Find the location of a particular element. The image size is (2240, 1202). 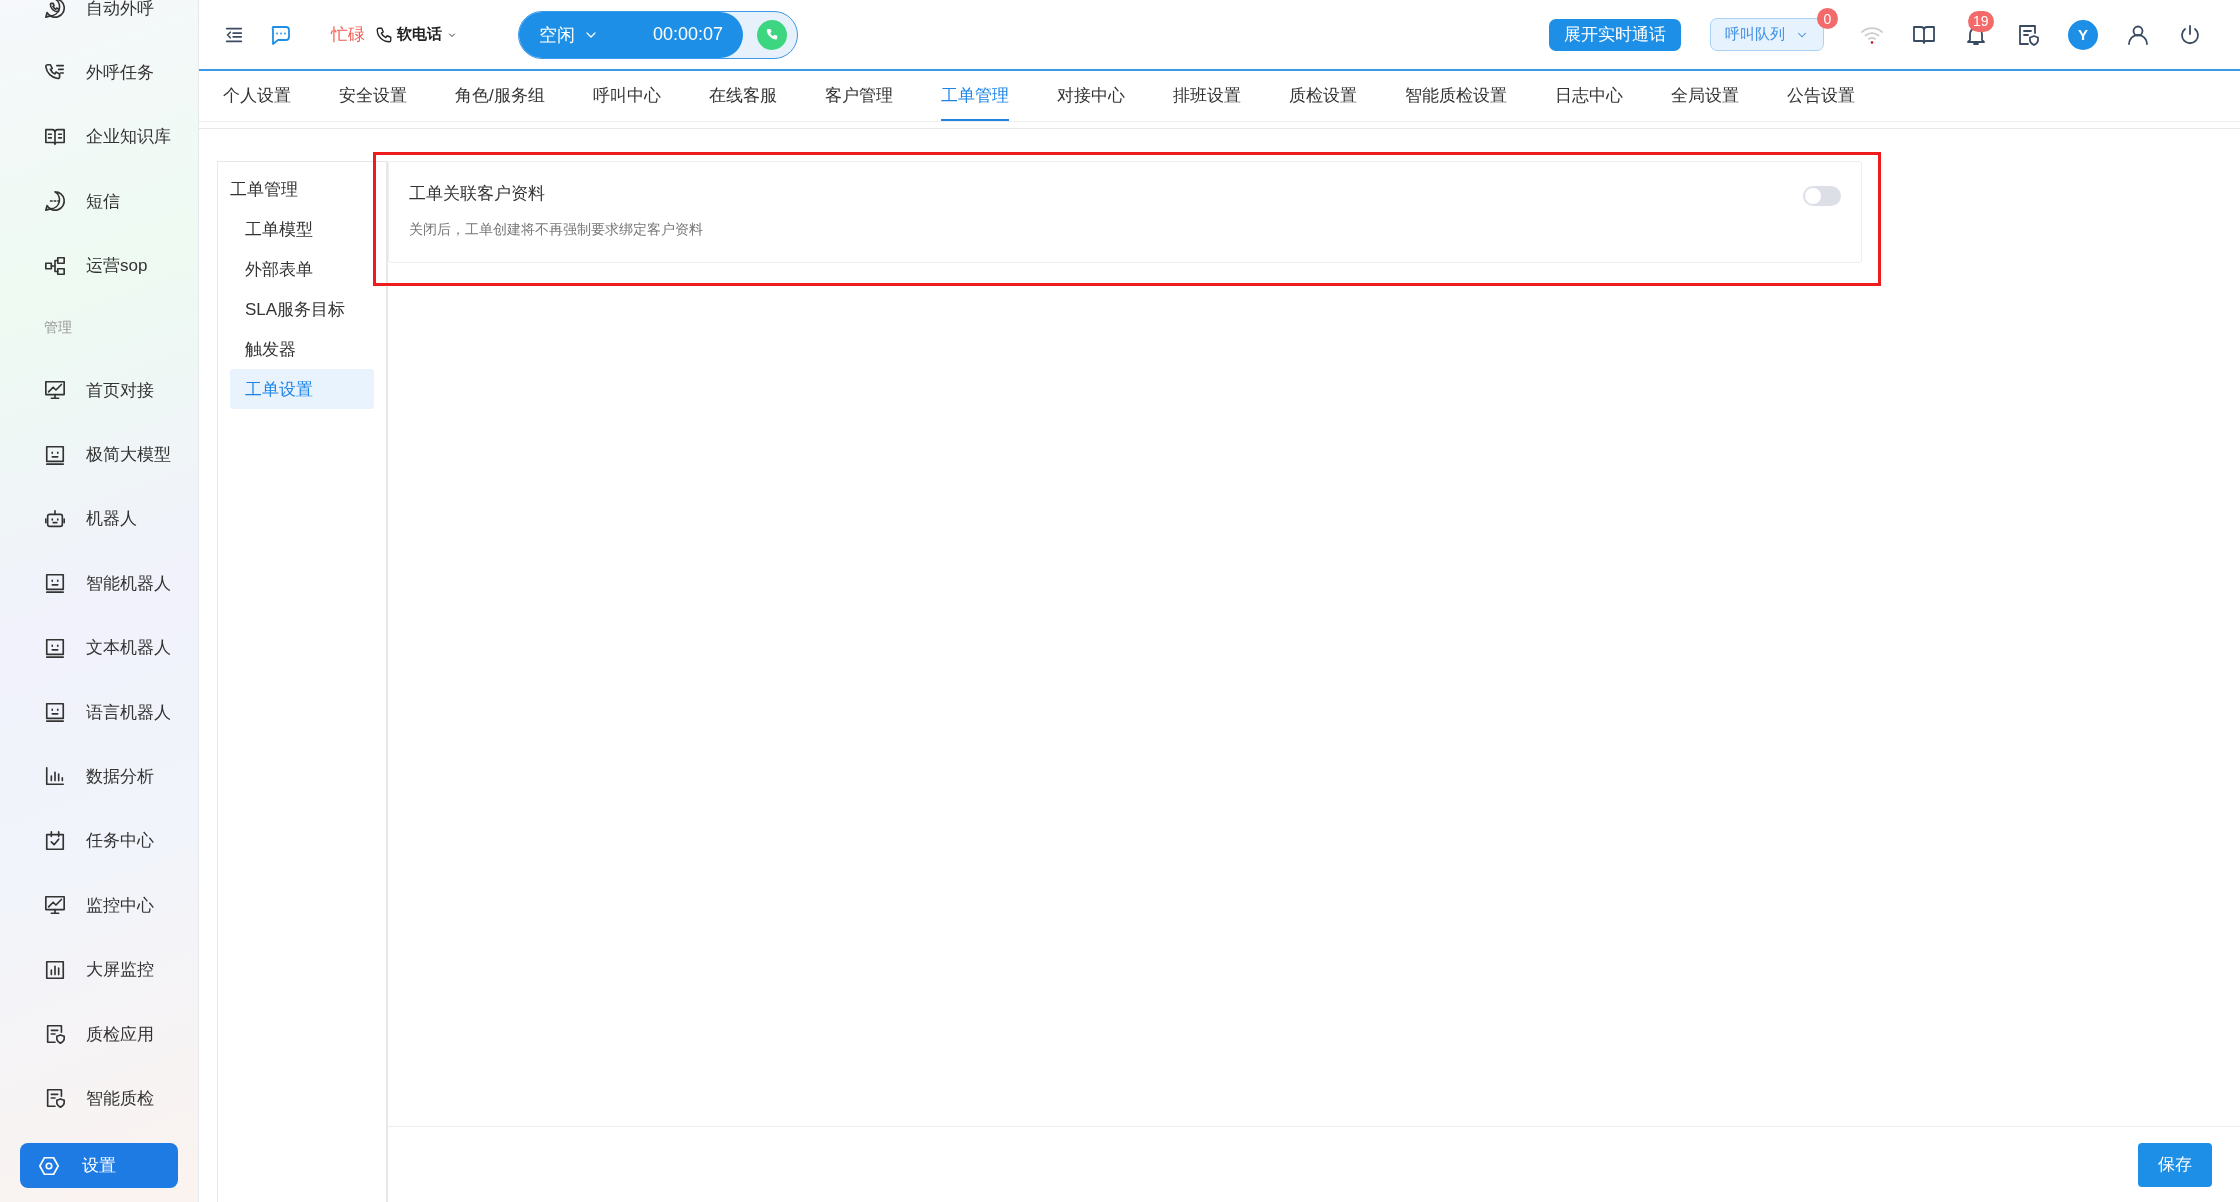

phone-icon is located at coordinates (384, 34).